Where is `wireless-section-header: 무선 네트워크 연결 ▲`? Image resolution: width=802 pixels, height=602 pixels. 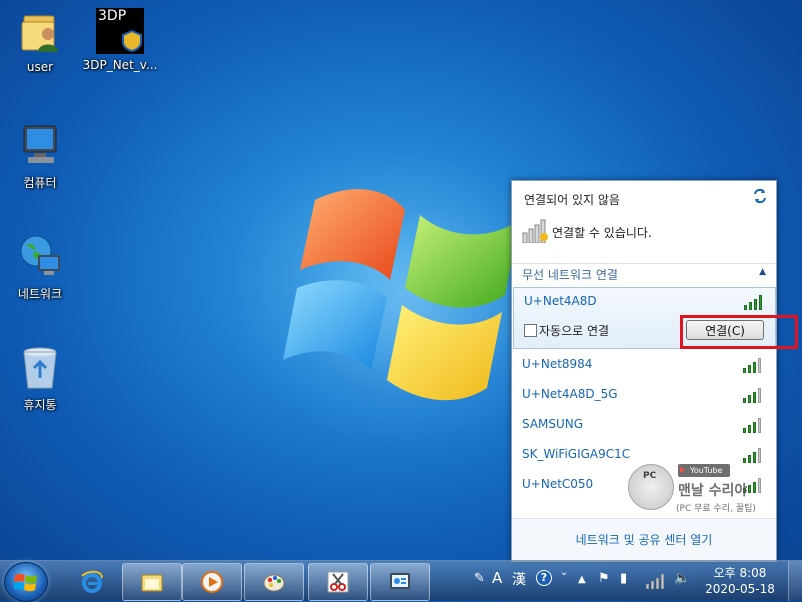
wireless-section-header: 무선 네트워크 연결 ▲ is located at coordinates (644, 275).